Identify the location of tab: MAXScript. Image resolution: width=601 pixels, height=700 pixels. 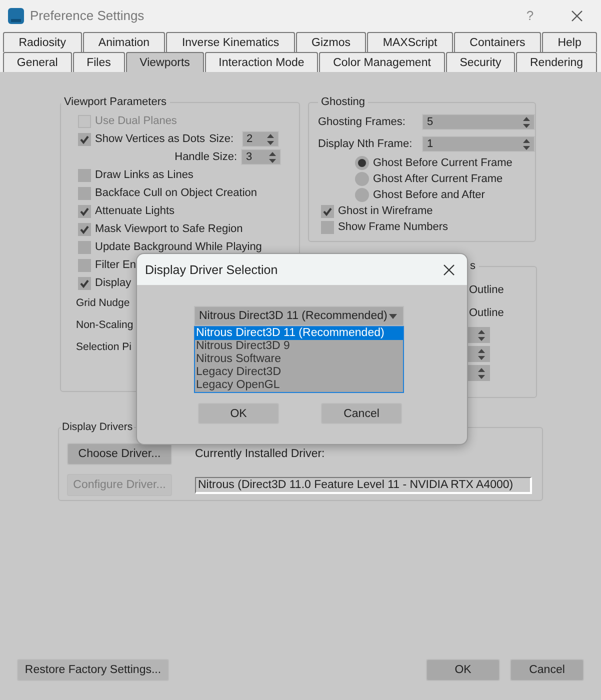
(410, 42).